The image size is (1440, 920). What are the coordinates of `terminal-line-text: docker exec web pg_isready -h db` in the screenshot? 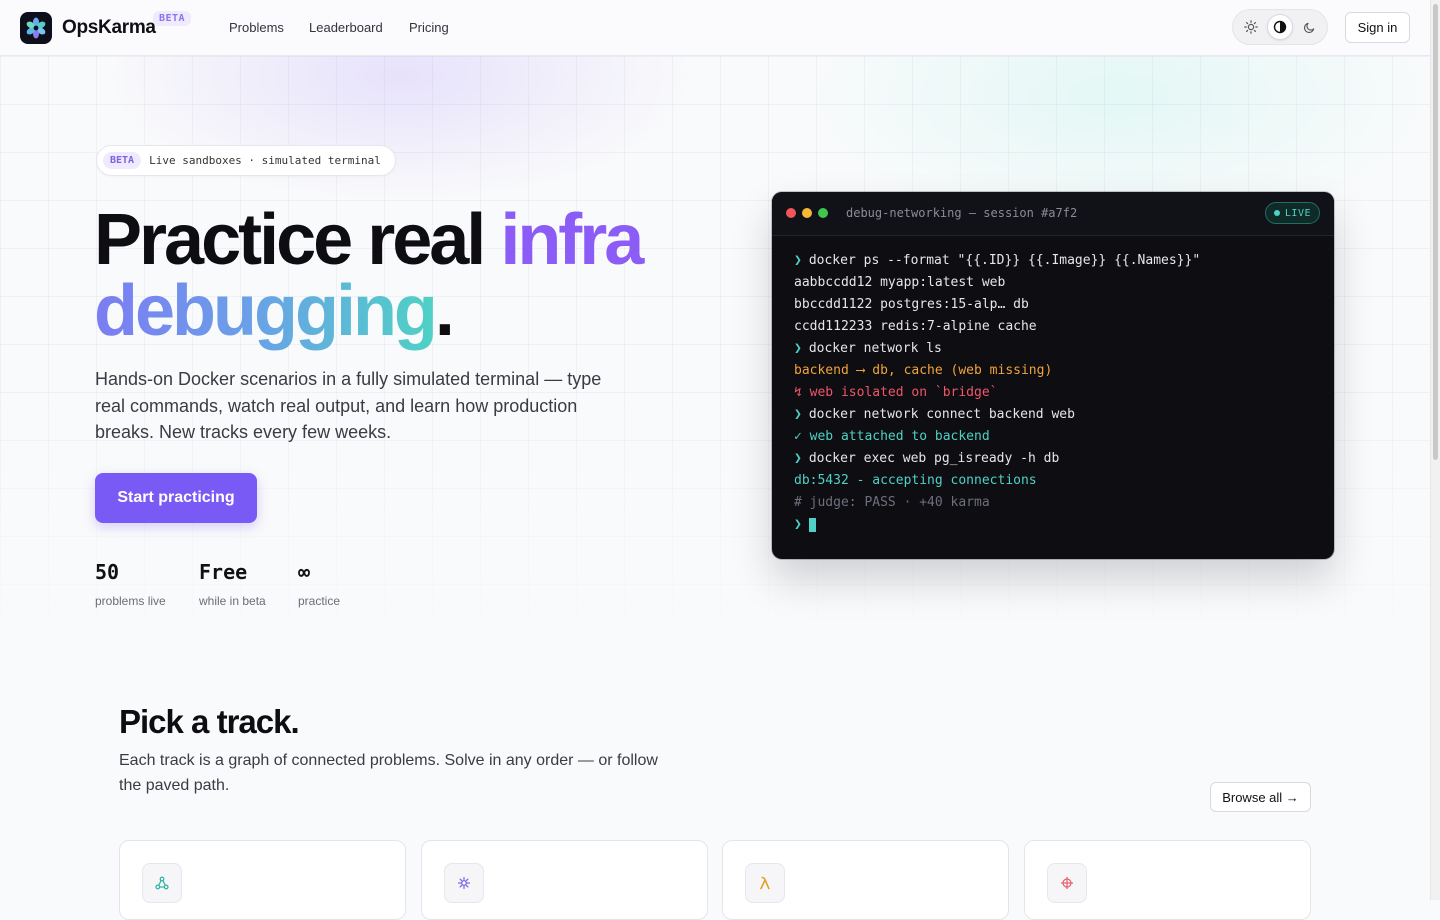 It's located at (934, 458).